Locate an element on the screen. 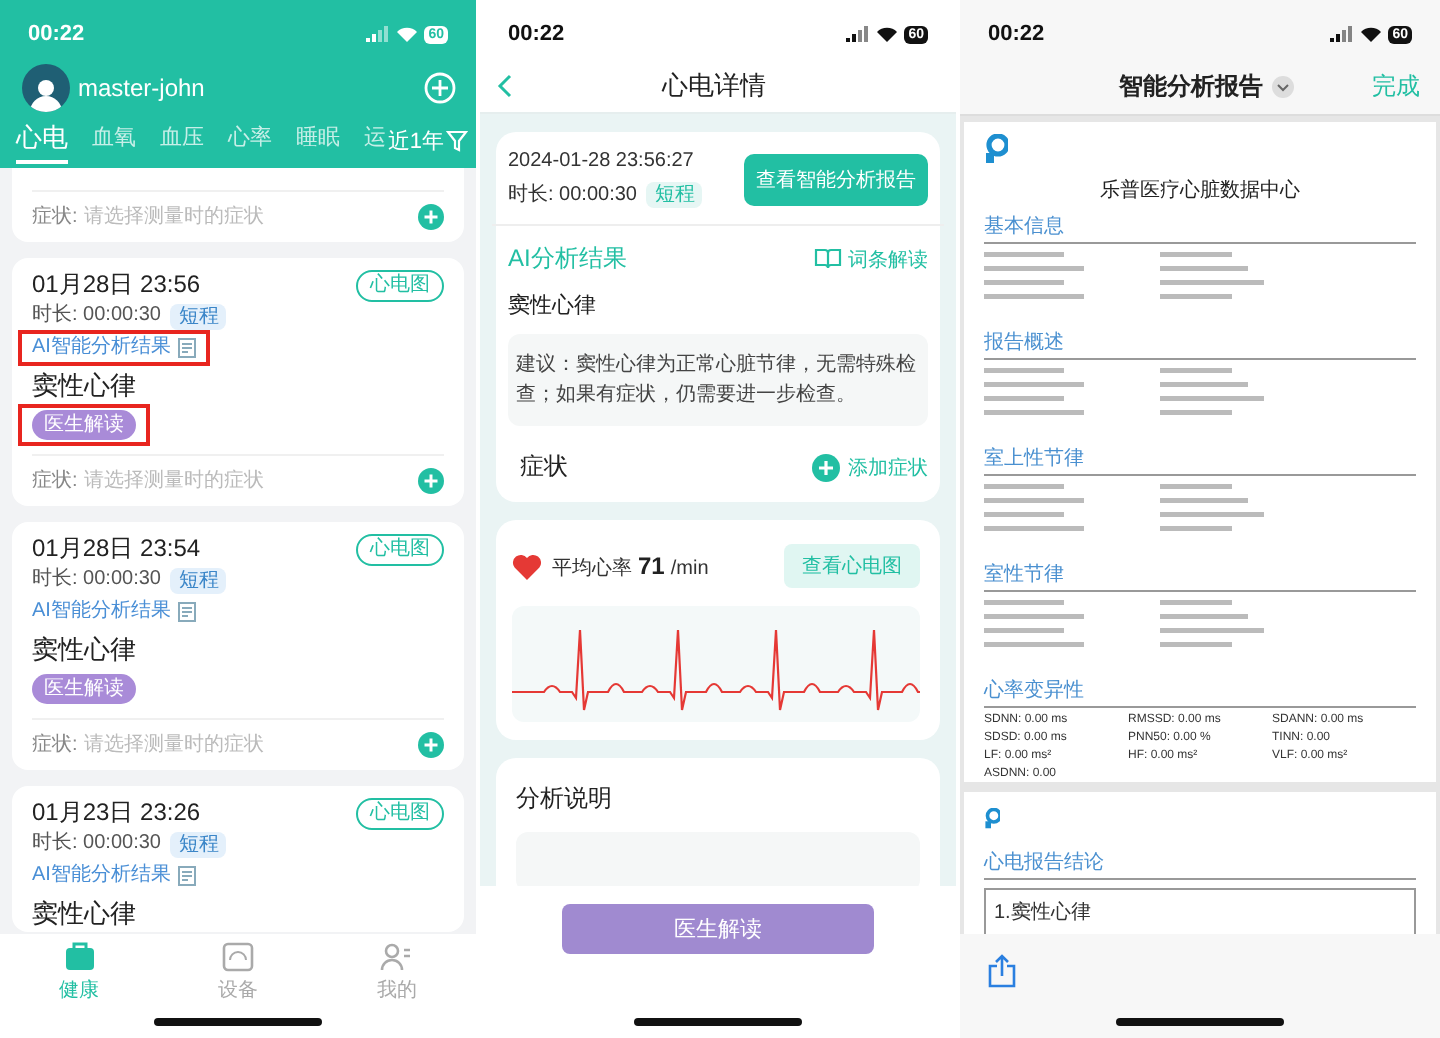 Image resolution: width=1440 pixels, height=1038 pixels. advice-text: 建议：窦性心律为正常心脏节律，无需特殊检查；如果有症状，仍需要进一步检查。 is located at coordinates (718, 380).